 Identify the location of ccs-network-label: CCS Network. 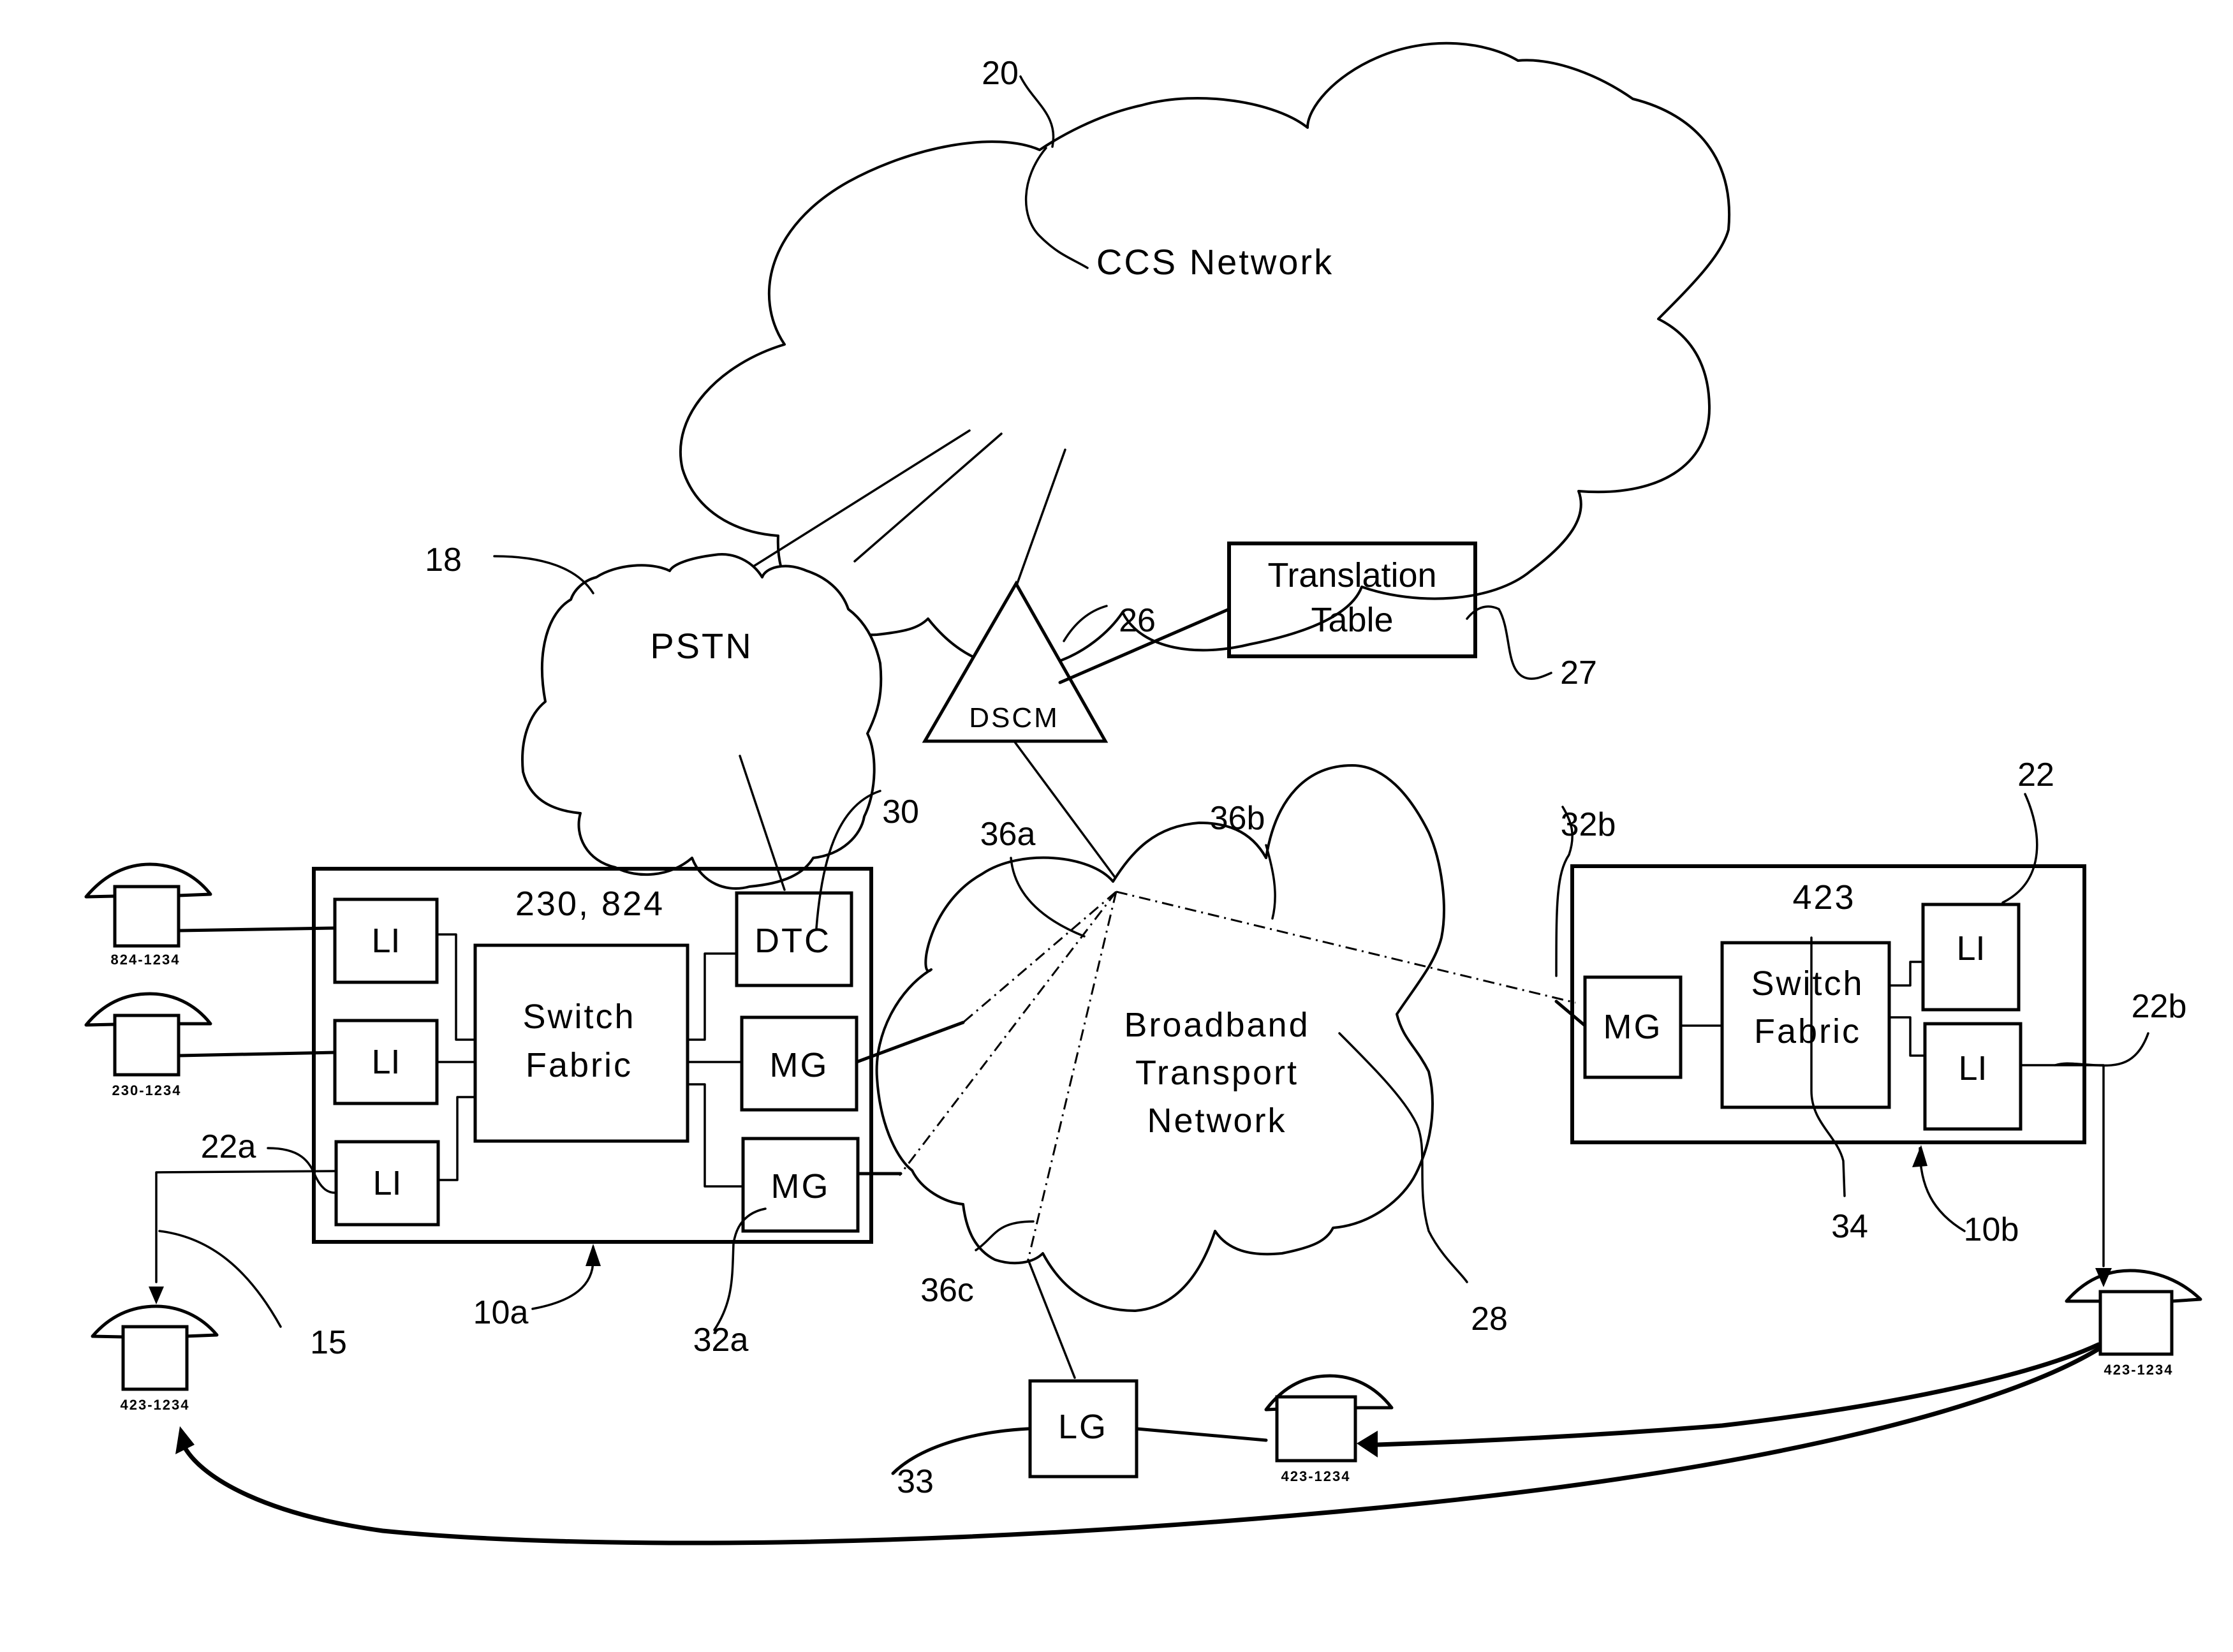
(1215, 262).